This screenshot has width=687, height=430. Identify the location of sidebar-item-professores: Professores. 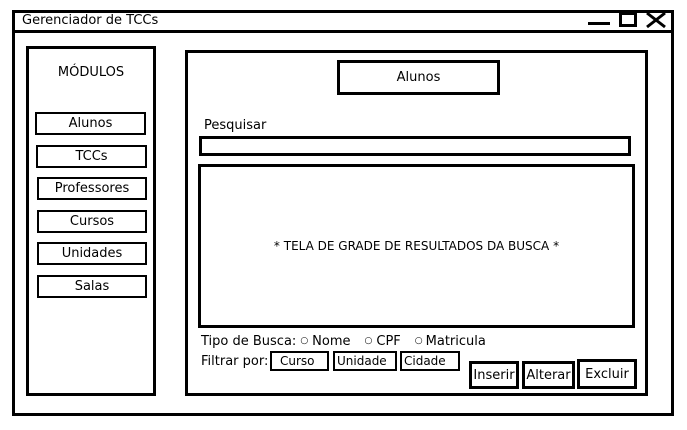
(92, 188).